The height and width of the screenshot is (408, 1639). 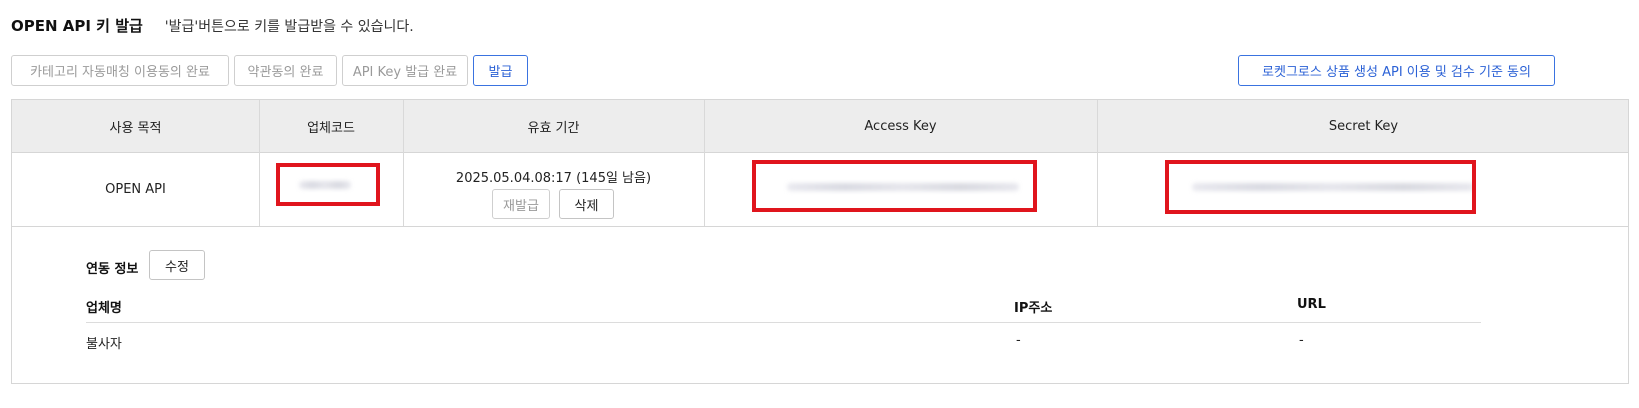 What do you see at coordinates (177, 265) in the screenshot?
I see `edit-button: 수정` at bounding box center [177, 265].